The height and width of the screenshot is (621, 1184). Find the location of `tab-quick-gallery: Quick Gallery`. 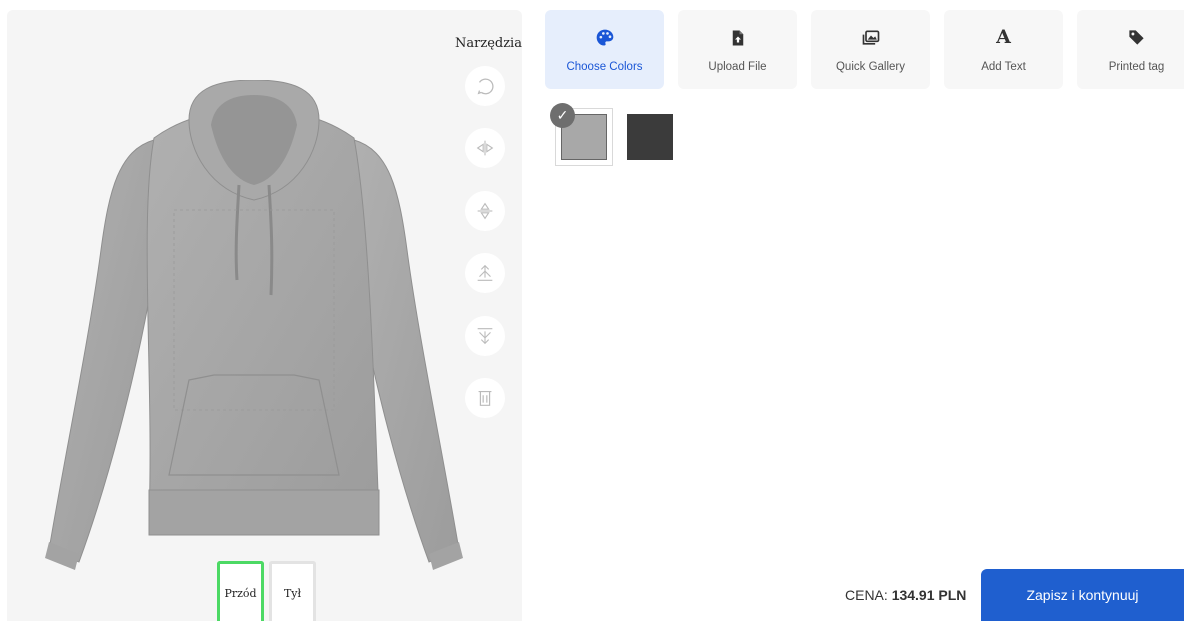

tab-quick-gallery: Quick Gallery is located at coordinates (870, 49).